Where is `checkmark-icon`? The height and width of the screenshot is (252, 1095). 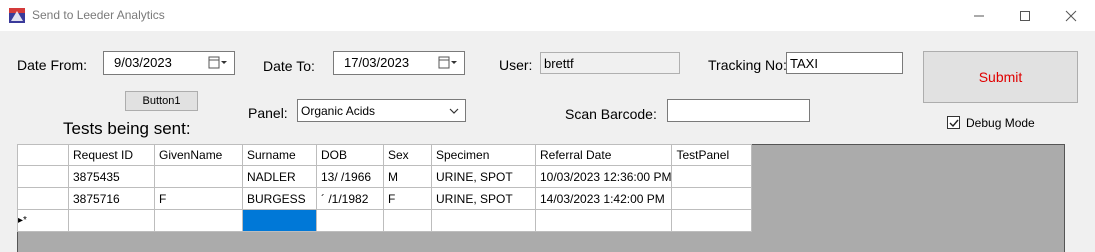 checkmark-icon is located at coordinates (954, 123).